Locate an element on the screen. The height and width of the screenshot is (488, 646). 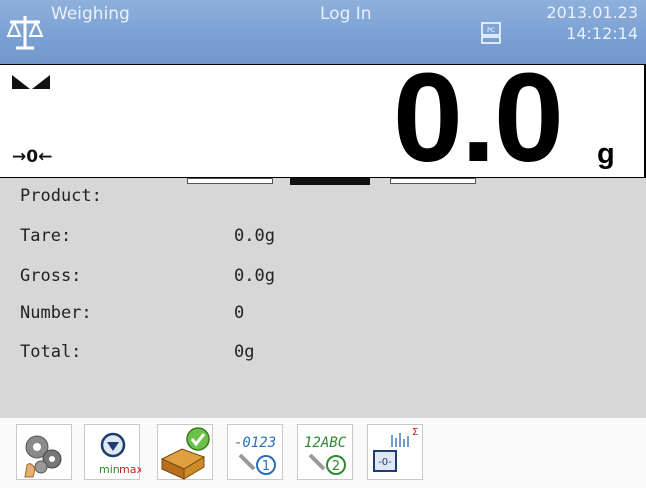
balance-scale-icon is located at coordinates (25, 33).